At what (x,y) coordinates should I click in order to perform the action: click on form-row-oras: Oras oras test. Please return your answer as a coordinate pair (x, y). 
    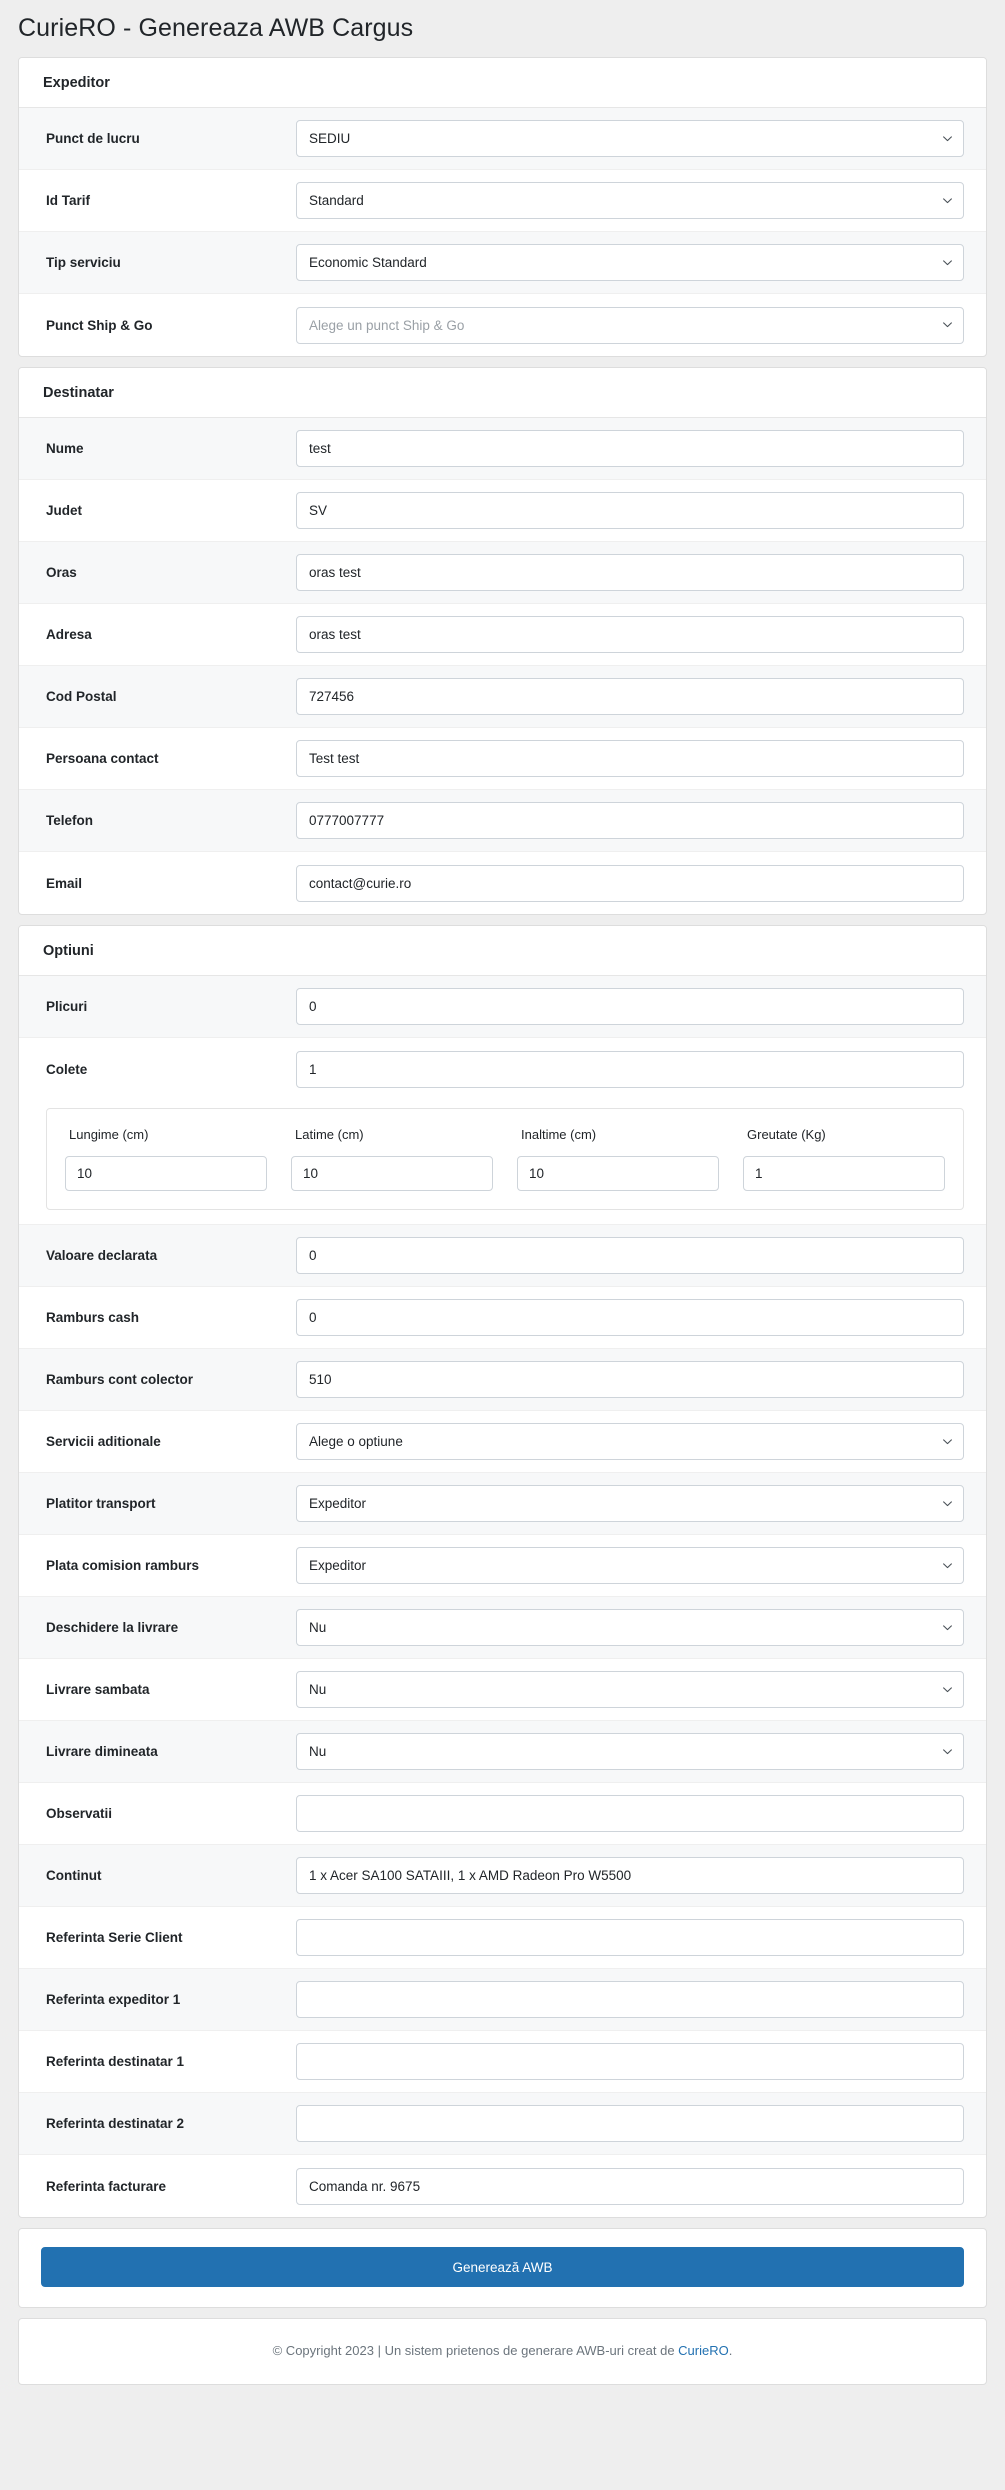
    Looking at the image, I should click on (502, 573).